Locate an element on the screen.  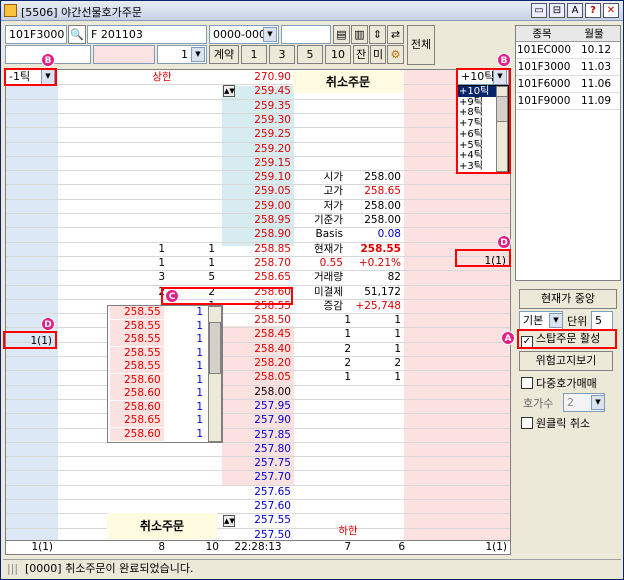
font-icon: A is located at coordinates (575, 10).